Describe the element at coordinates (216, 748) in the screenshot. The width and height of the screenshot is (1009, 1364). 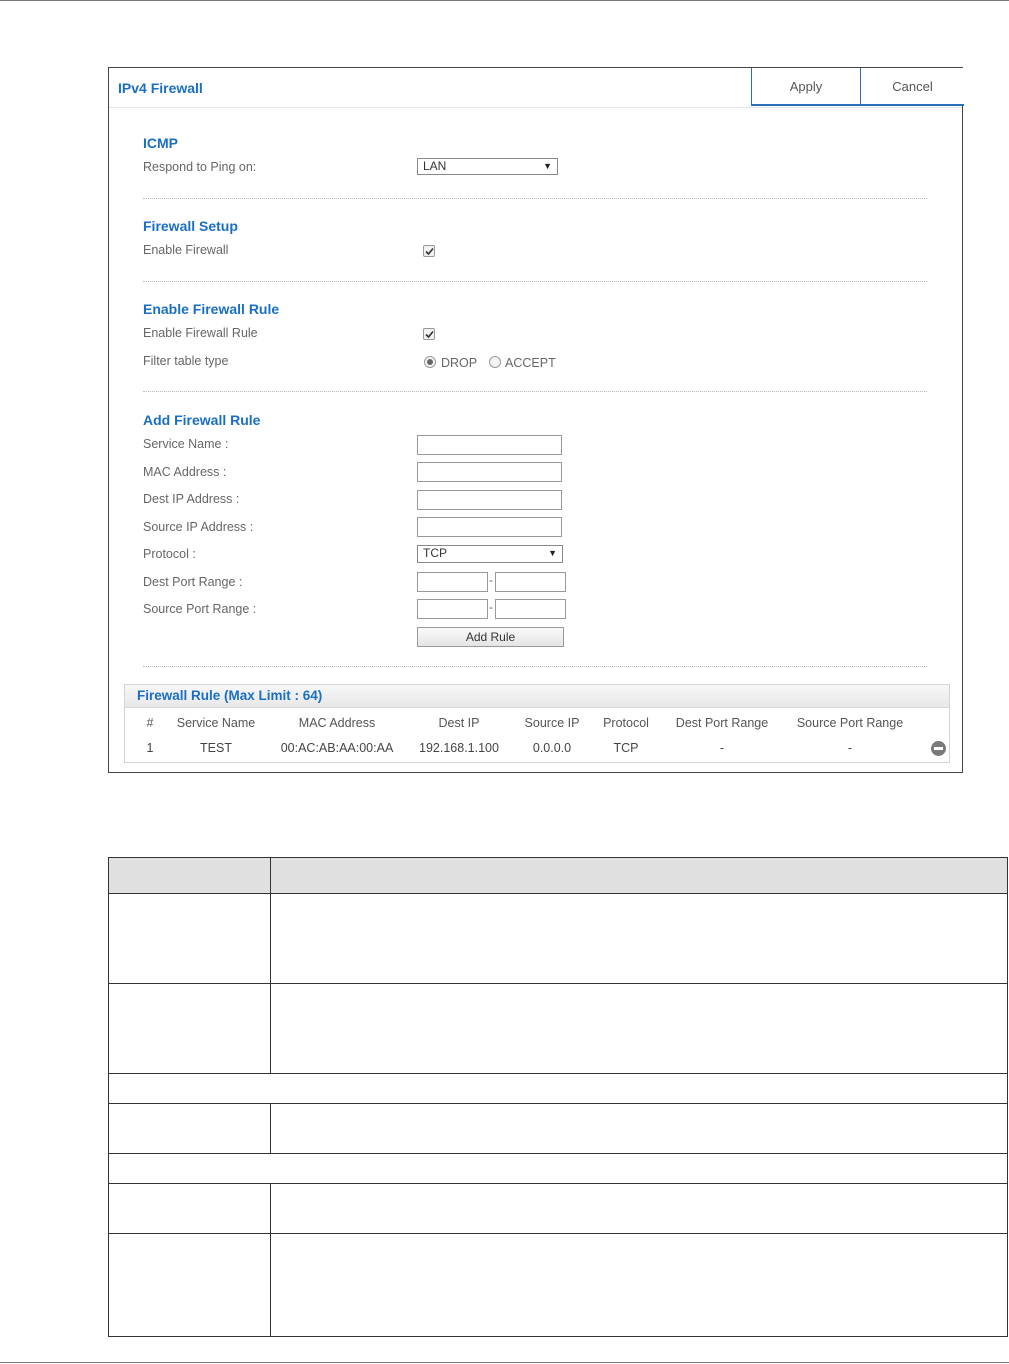
I see `cell-service-name: TEST` at that location.